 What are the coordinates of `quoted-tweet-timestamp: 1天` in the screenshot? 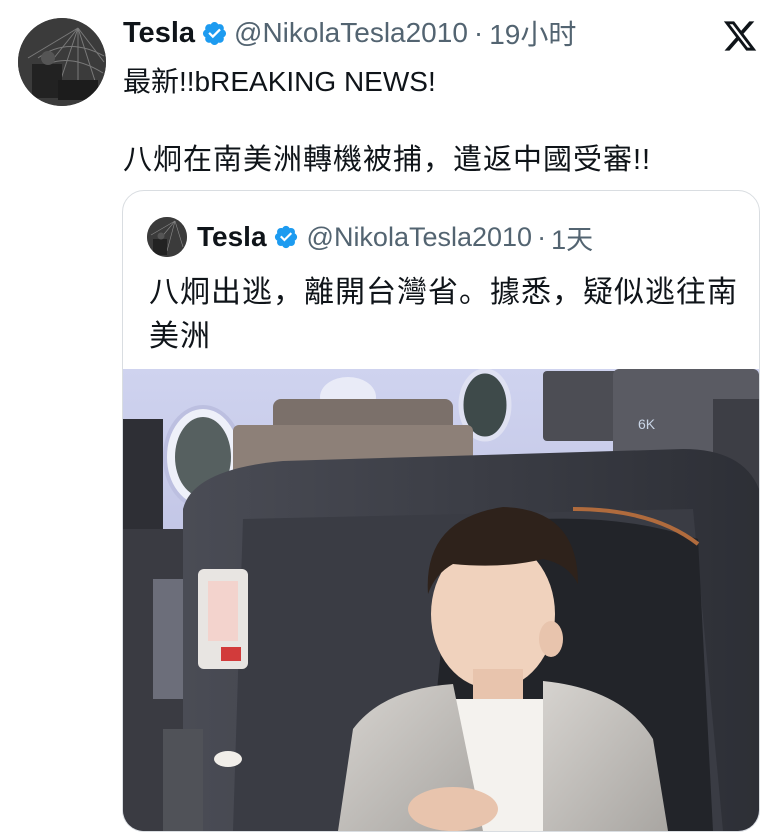 It's located at (572, 237).